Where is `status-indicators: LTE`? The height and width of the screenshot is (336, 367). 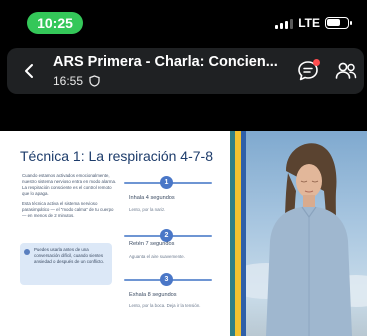 status-indicators: LTE is located at coordinates (313, 23).